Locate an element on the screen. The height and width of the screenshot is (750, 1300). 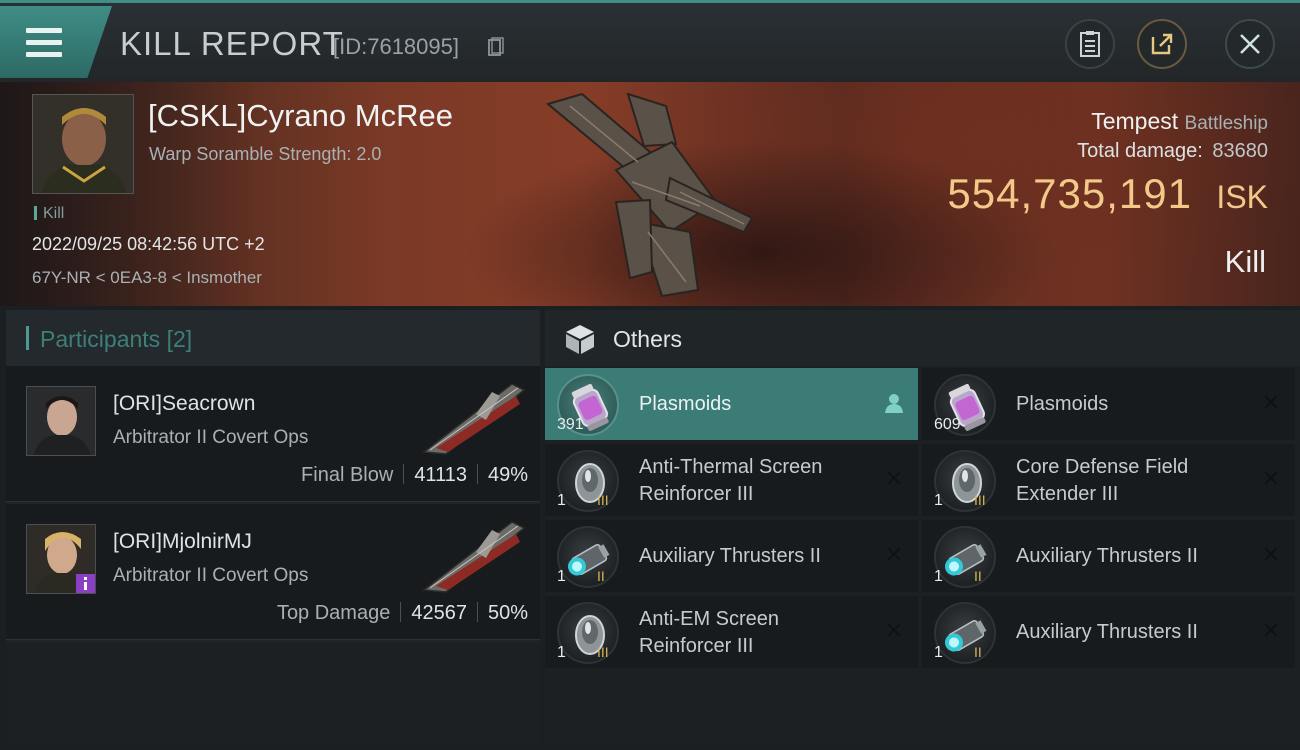
victim-name: [CSKL]Cyrano McRee is located at coordinates (300, 116).